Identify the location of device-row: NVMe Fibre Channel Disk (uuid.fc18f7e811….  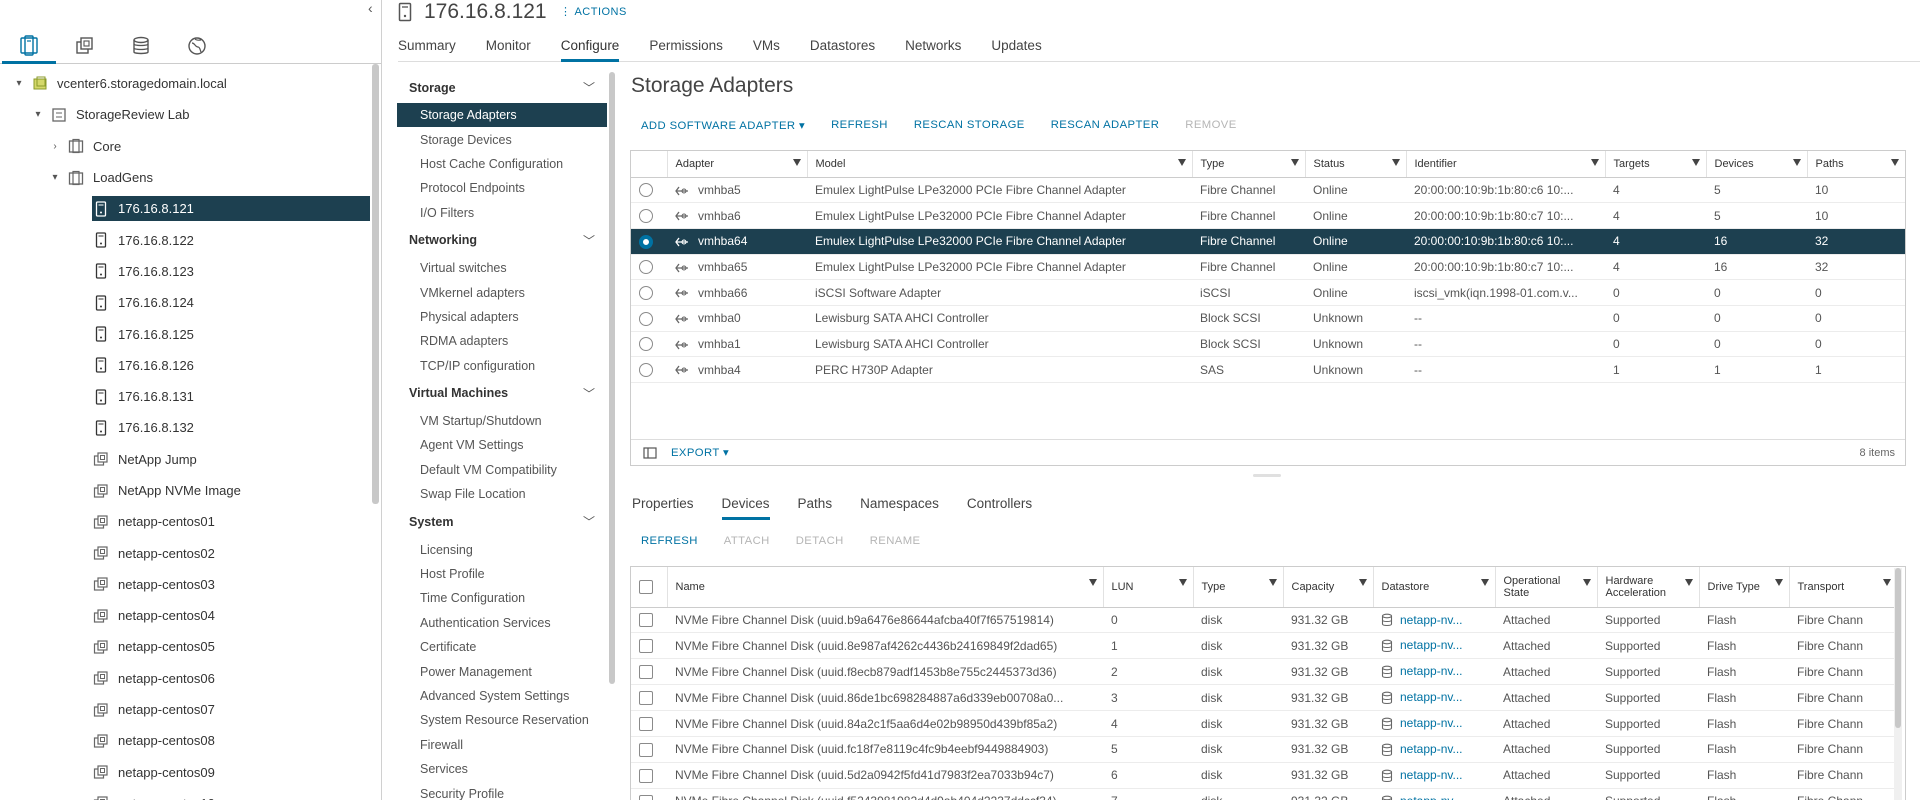
(1264, 749).